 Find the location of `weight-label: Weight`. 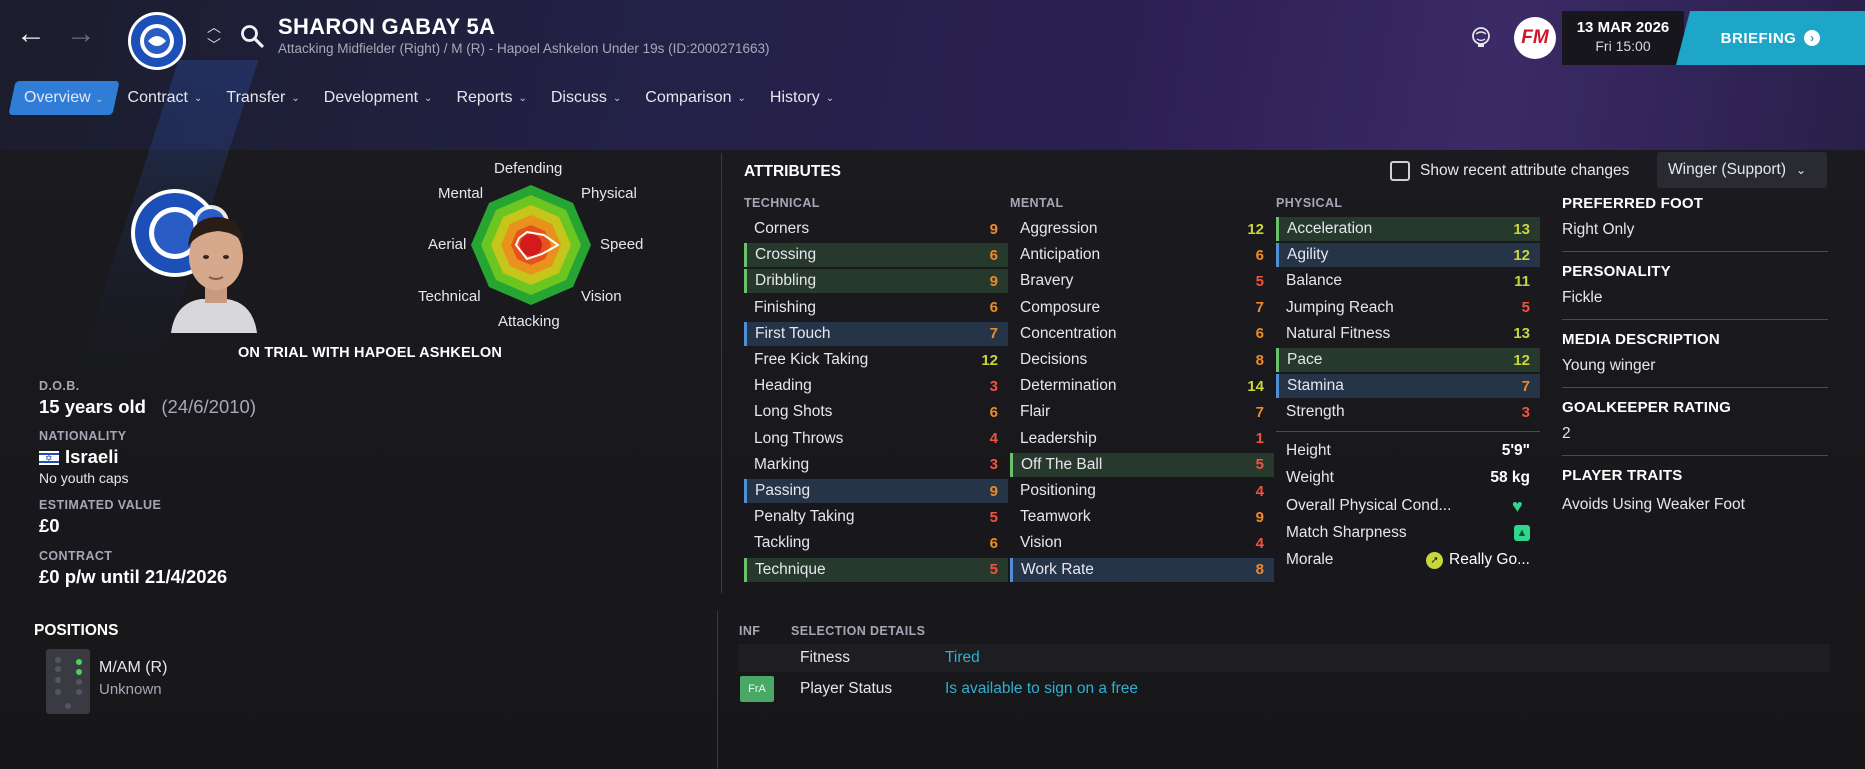

weight-label: Weight is located at coordinates (1310, 477).